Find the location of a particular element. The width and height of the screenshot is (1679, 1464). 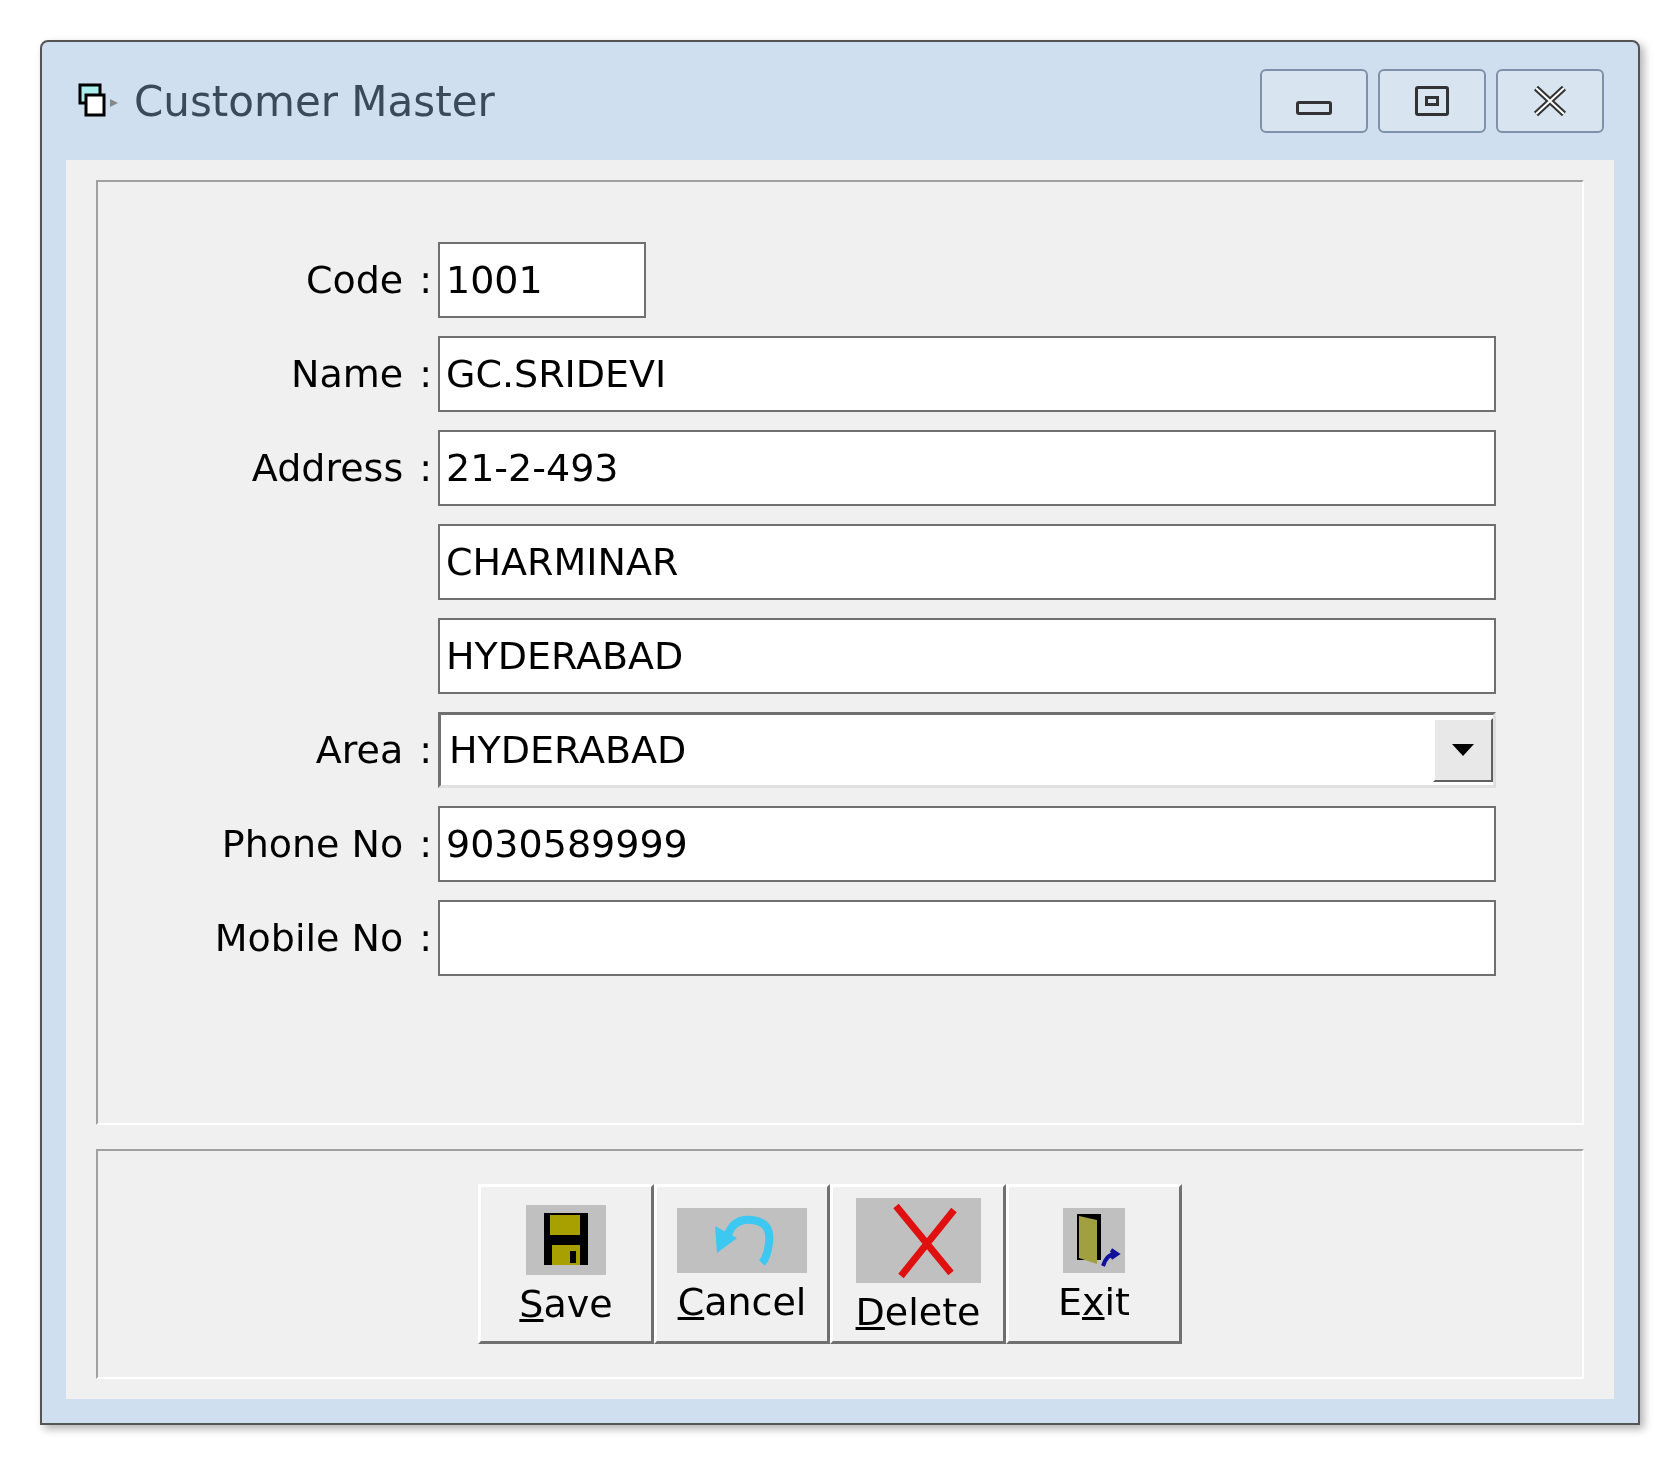

input-field: 9030589999 is located at coordinates (967, 844).